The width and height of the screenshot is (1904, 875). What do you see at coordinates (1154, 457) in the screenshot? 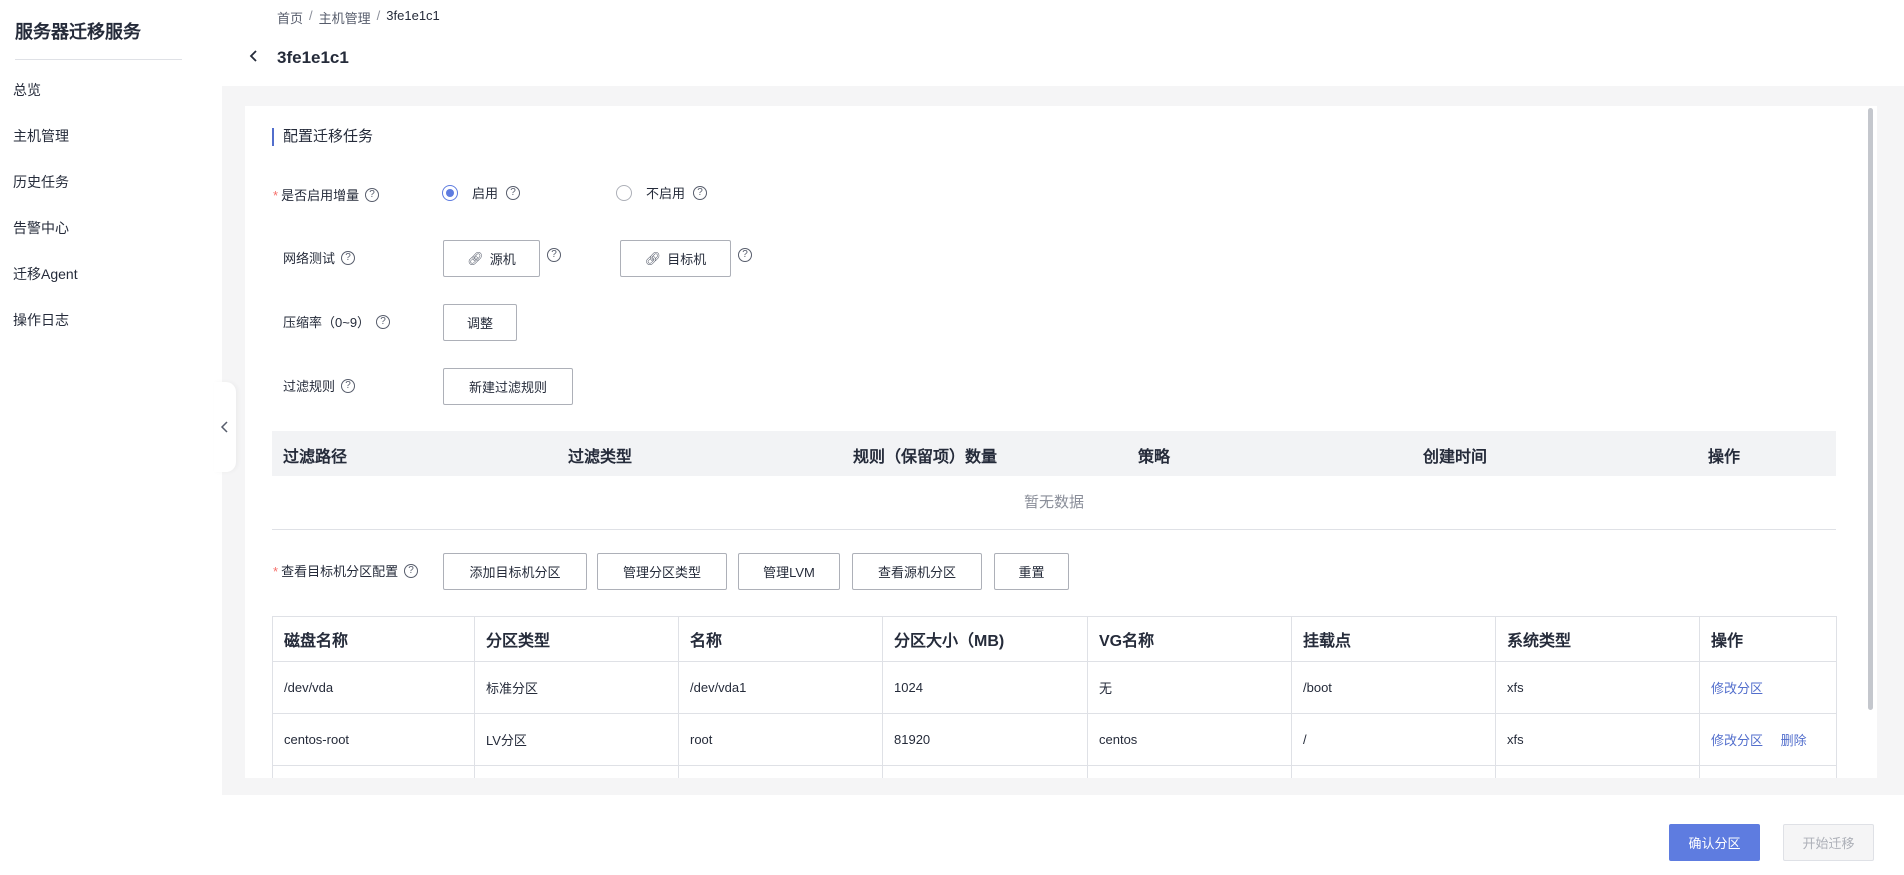
I see `filter-col-strategy: 策略` at bounding box center [1154, 457].